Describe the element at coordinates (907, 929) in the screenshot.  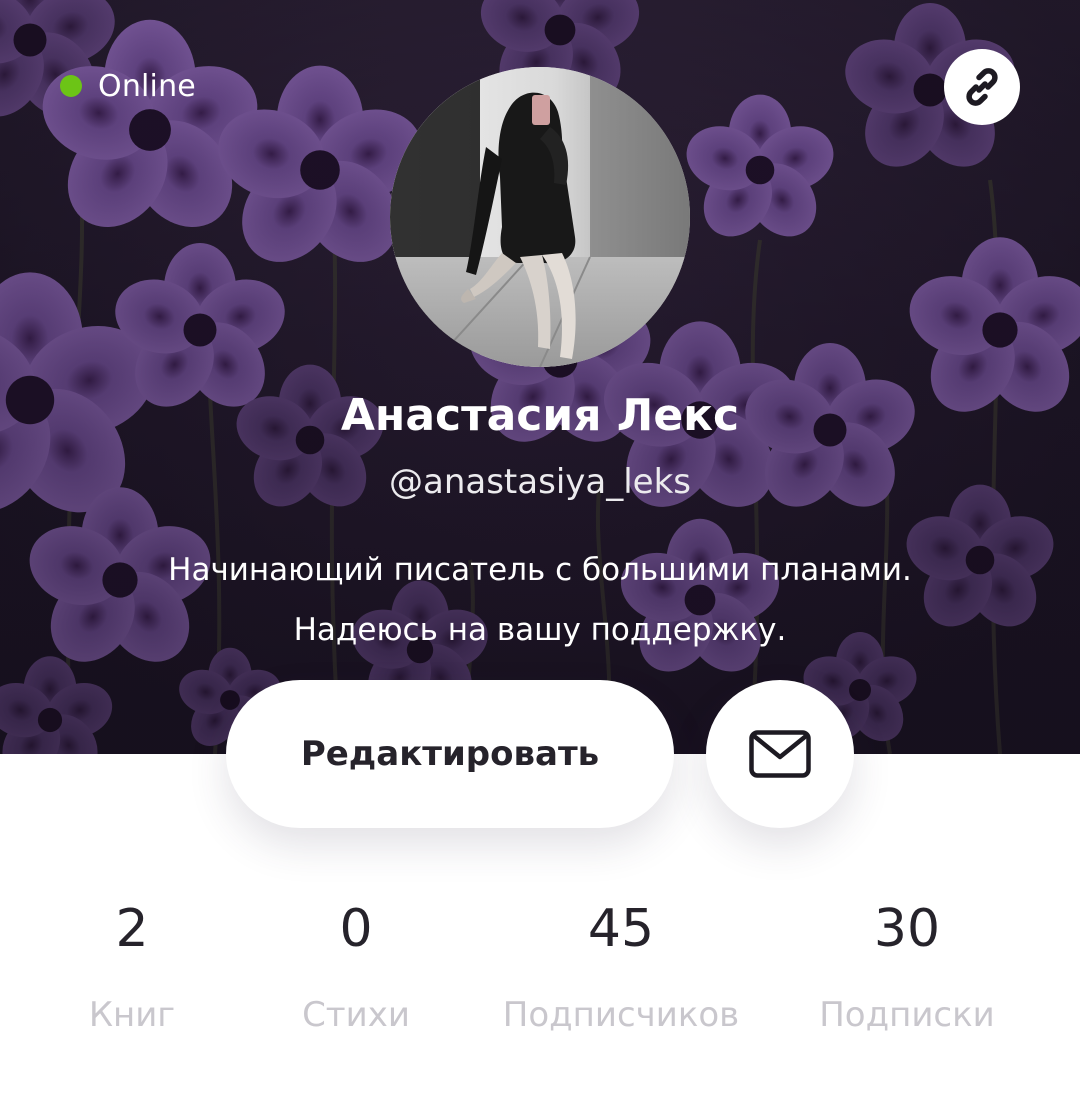
I see `stat-count: 30` at that location.